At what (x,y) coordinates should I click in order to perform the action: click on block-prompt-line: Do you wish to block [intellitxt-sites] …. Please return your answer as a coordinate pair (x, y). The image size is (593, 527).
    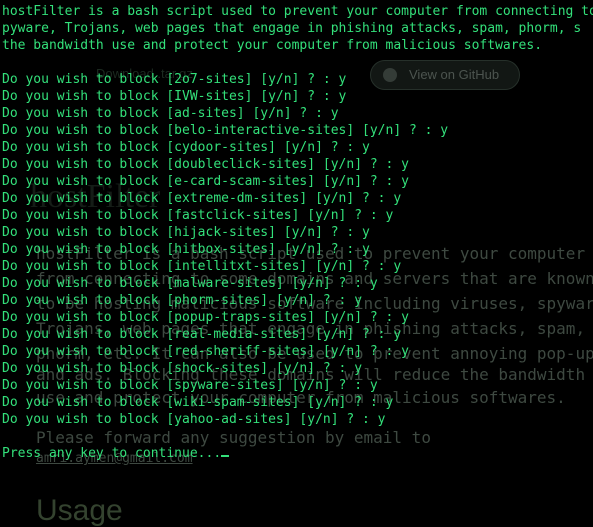
    Looking at the image, I should click on (202, 266).